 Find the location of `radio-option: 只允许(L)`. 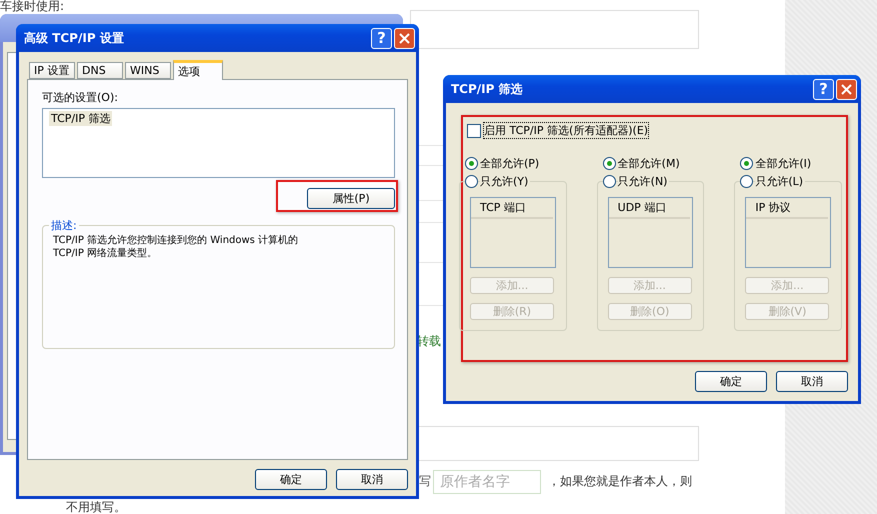

radio-option: 只允许(L) is located at coordinates (788, 181).